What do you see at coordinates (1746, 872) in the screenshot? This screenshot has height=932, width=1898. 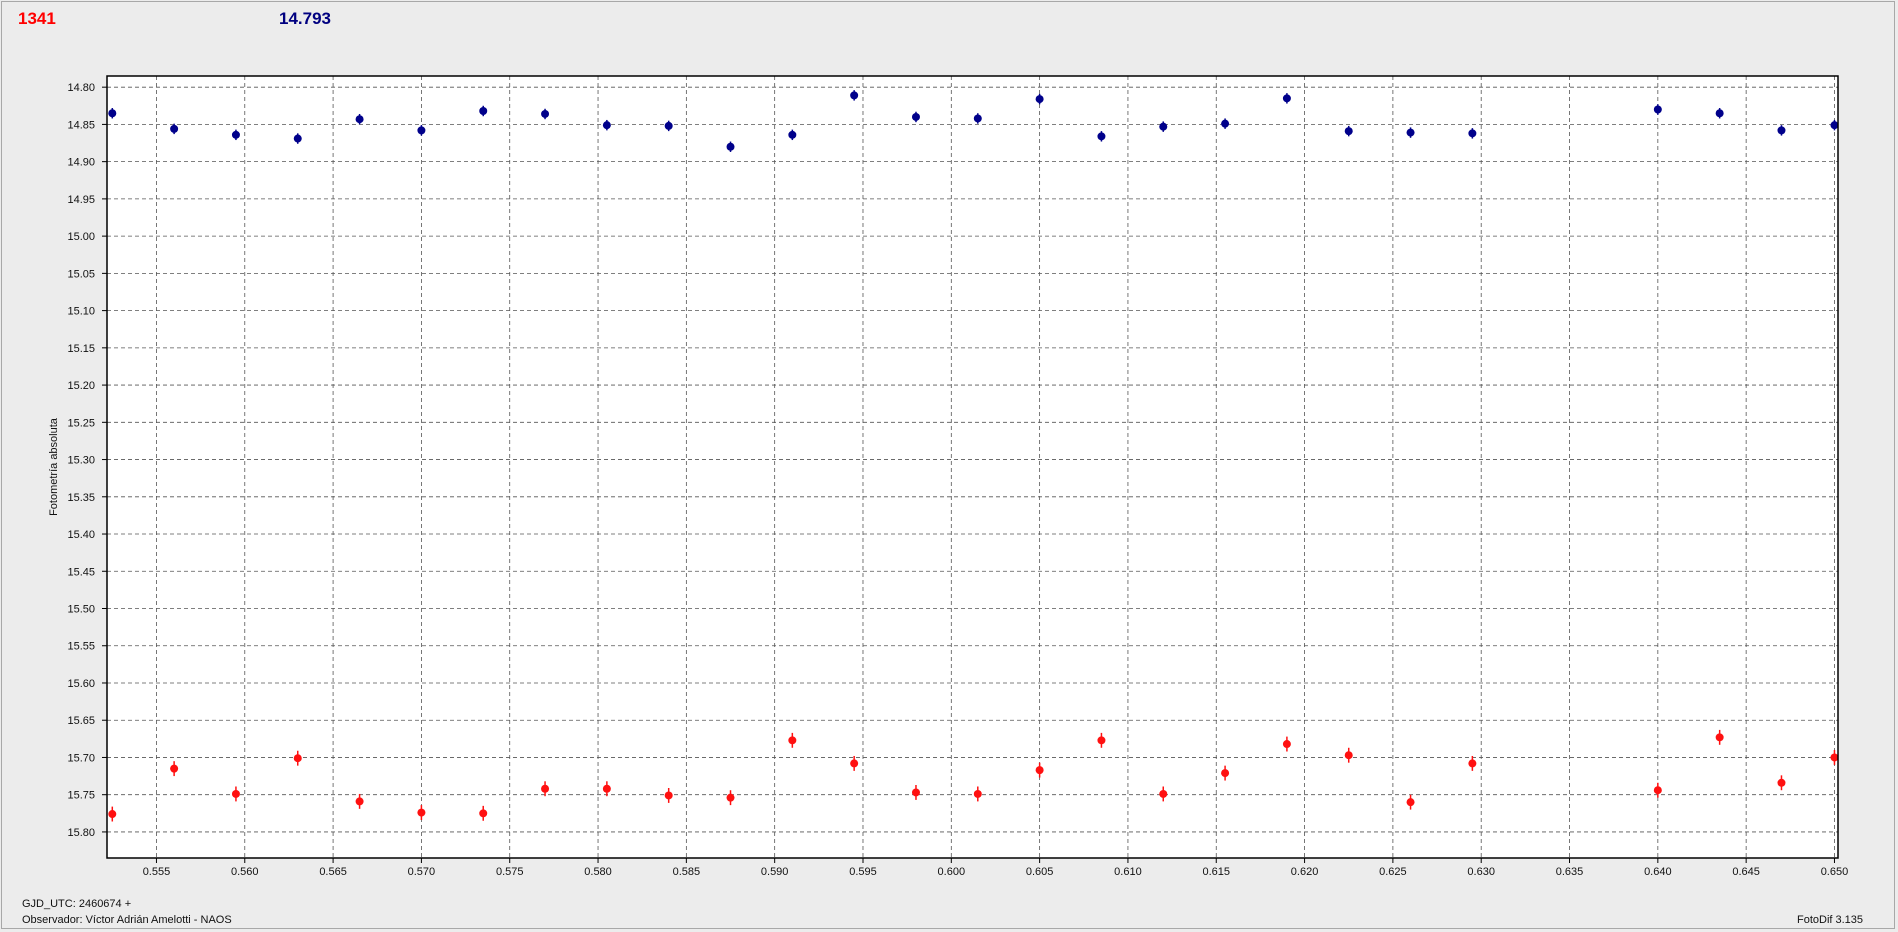 I see `x-tick-label: 0.645` at bounding box center [1746, 872].